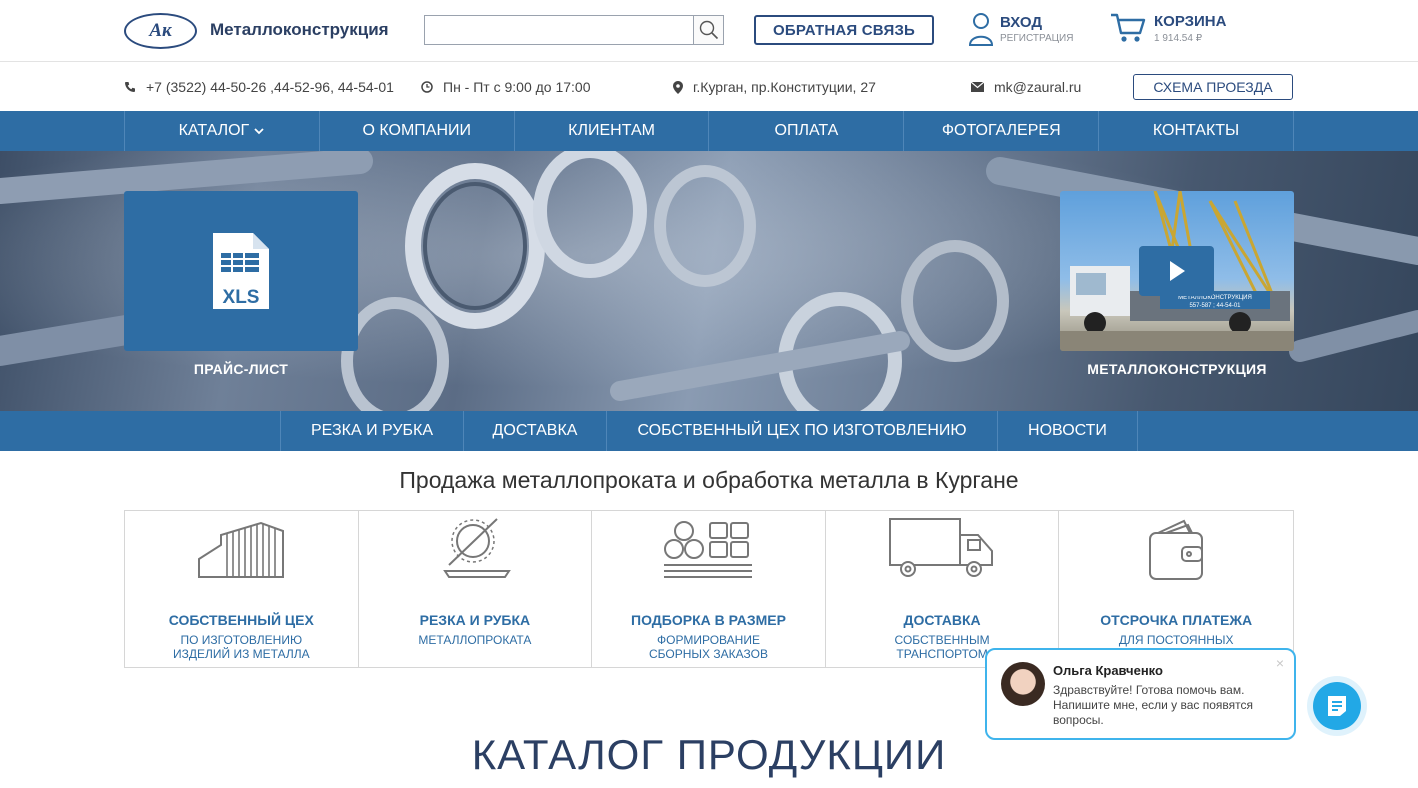 This screenshot has width=1418, height=788. What do you see at coordinates (1177, 369) in the screenshot?
I see `video-caption: МЕТАЛЛОКОНСТРУКЦИЯ` at bounding box center [1177, 369].